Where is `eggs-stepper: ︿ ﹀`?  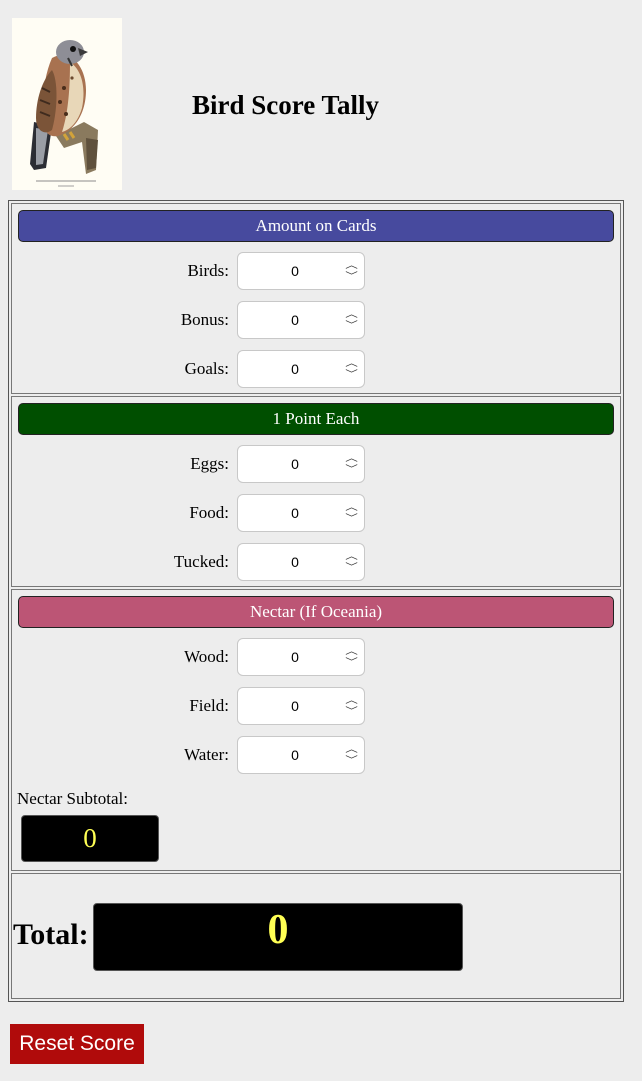
eggs-stepper: ︿ ﹀ is located at coordinates (352, 464).